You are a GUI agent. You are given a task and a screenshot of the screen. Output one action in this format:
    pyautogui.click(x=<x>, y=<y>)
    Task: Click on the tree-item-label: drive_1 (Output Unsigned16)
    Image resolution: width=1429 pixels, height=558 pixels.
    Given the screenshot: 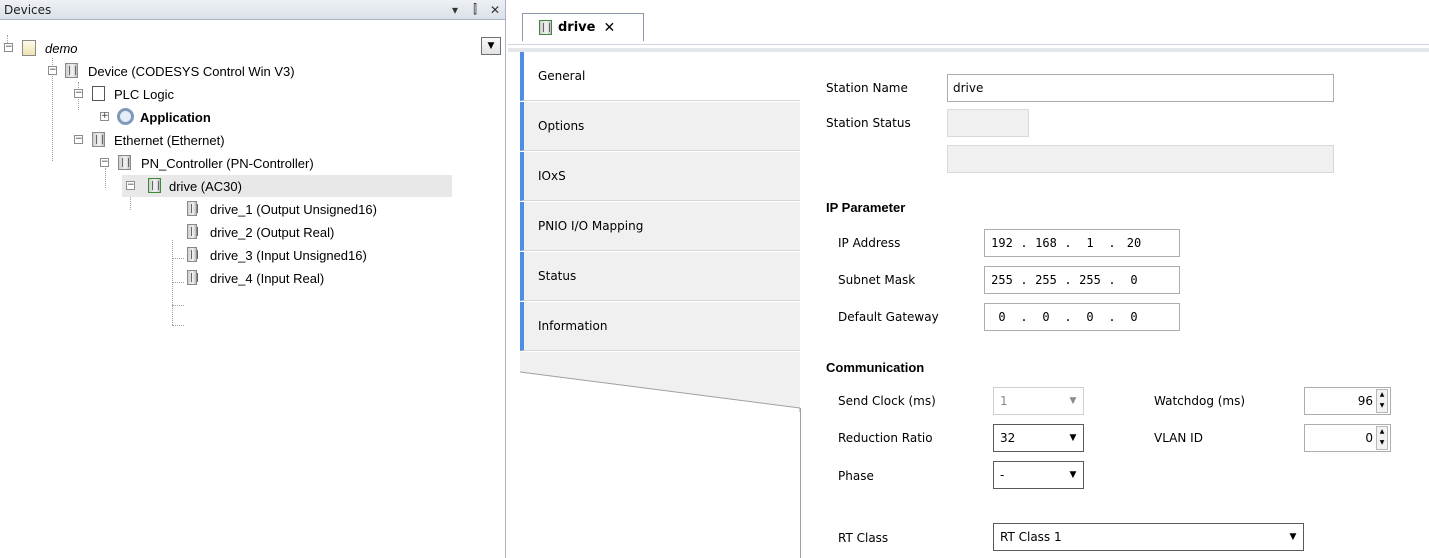 What is the action you would take?
    pyautogui.click(x=293, y=209)
    